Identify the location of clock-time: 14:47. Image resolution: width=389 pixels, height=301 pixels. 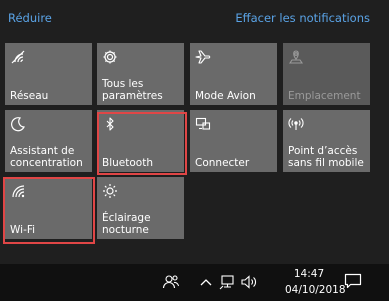
(309, 274).